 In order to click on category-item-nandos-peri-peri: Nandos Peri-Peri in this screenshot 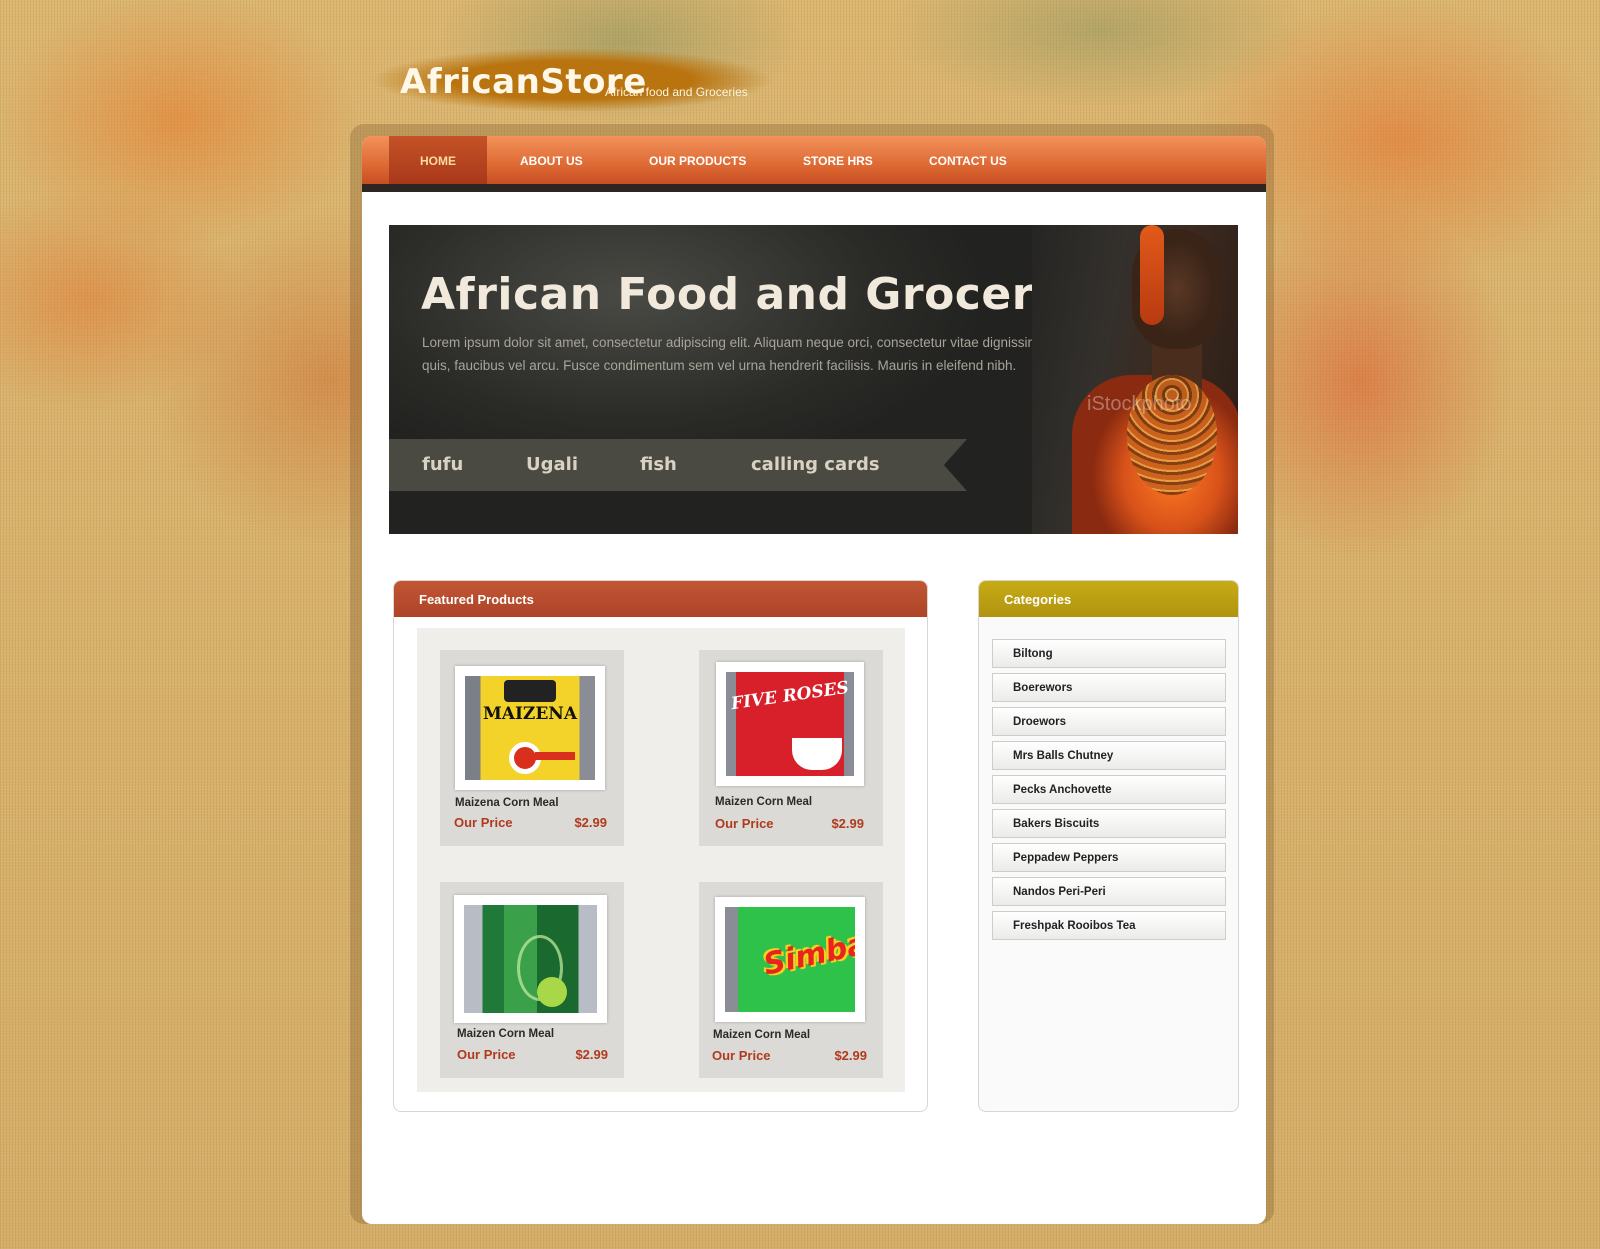, I will do `click(1109, 891)`.